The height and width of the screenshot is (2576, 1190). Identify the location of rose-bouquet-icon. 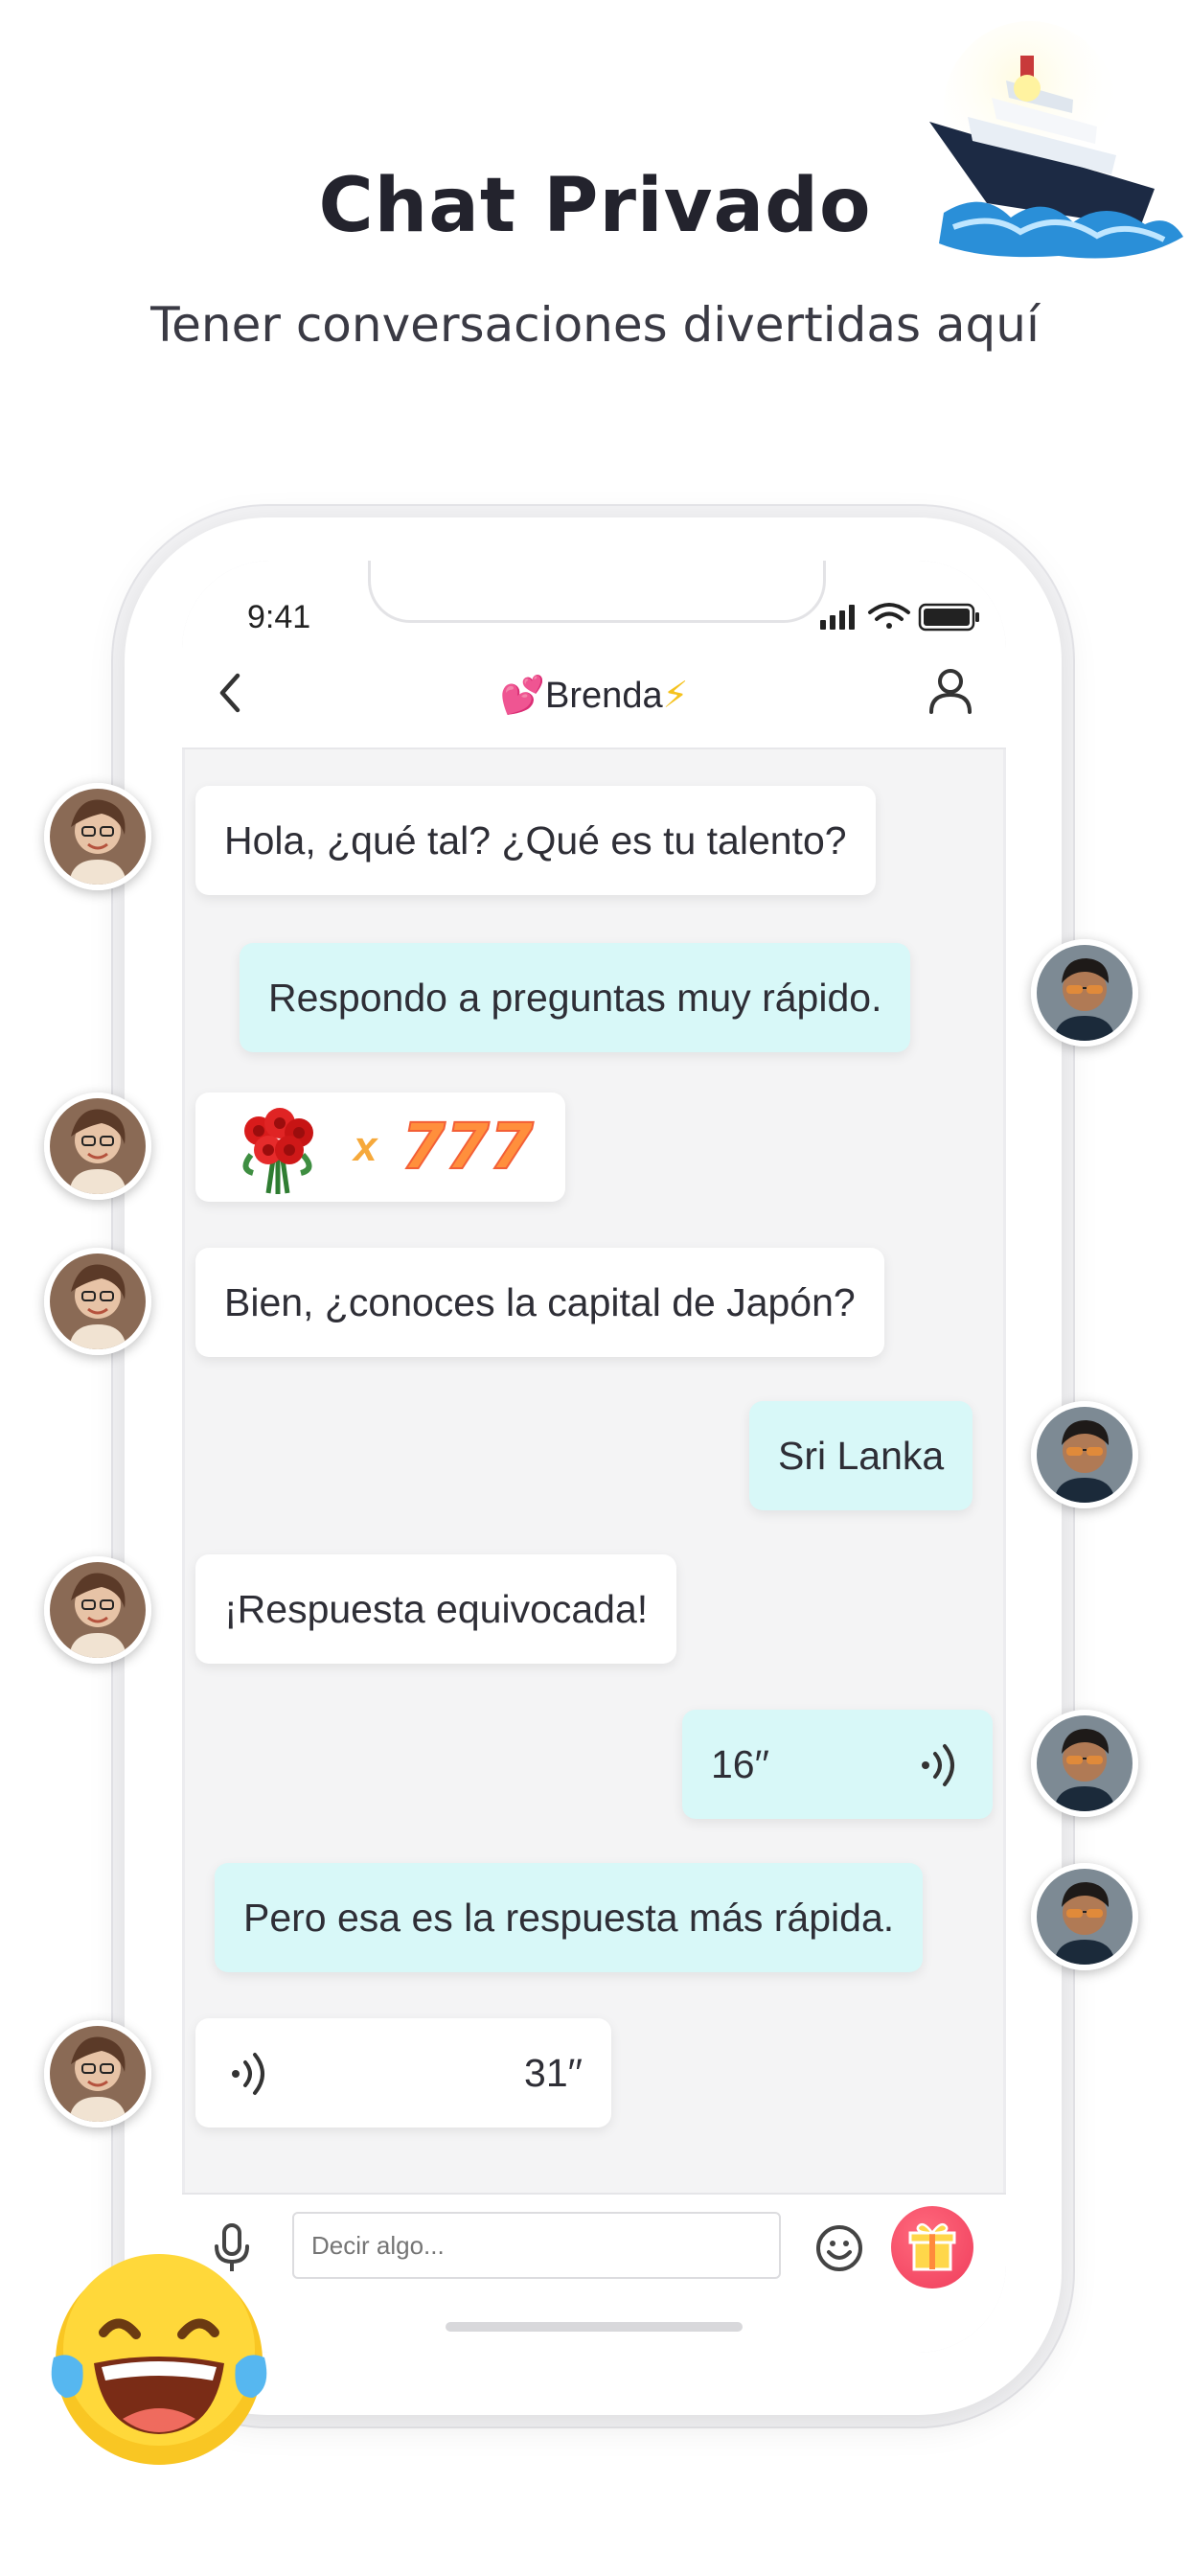
(278, 1151).